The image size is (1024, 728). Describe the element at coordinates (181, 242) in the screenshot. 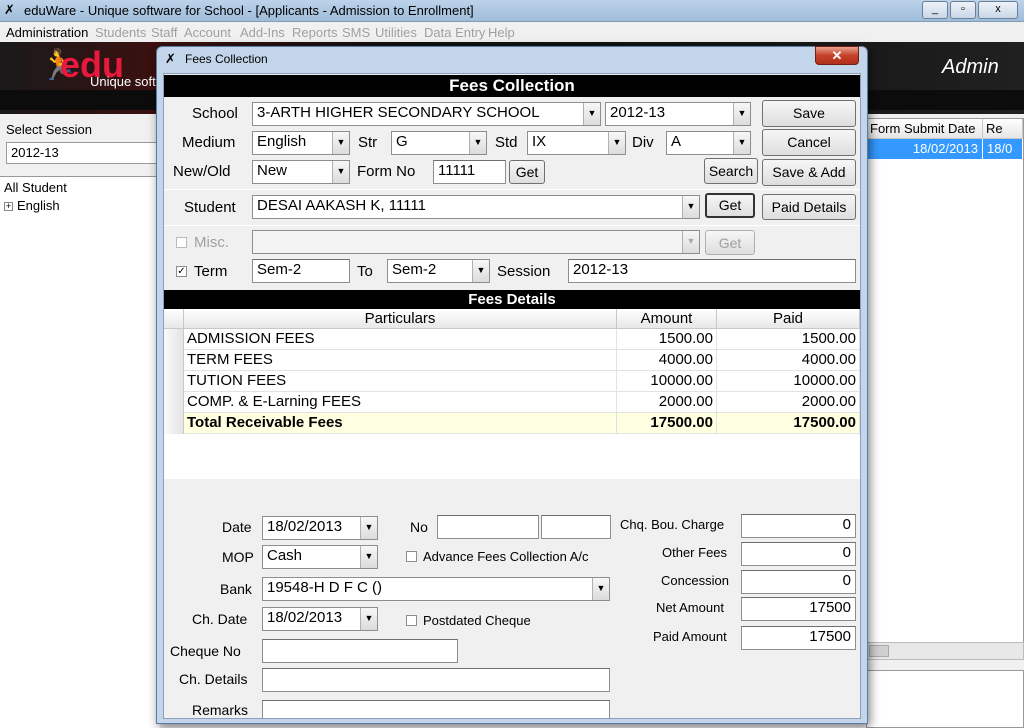

I see `misc-checkbox` at that location.